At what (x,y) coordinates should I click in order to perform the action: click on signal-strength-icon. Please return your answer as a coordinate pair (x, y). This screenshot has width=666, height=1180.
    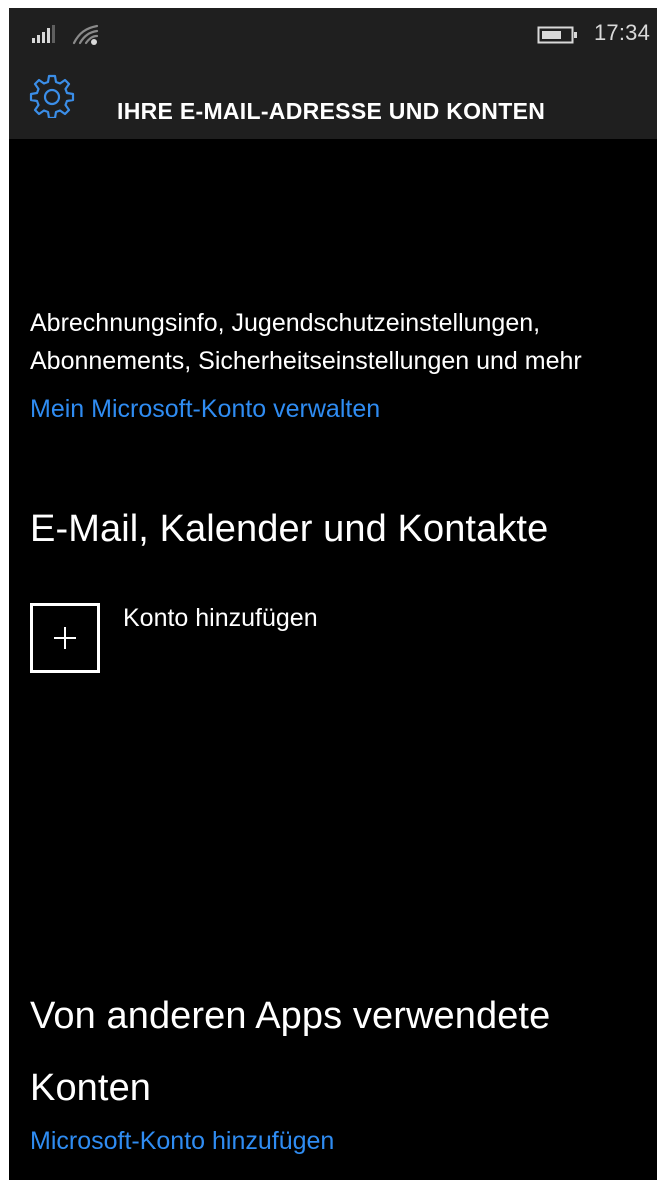
    Looking at the image, I should click on (43, 34).